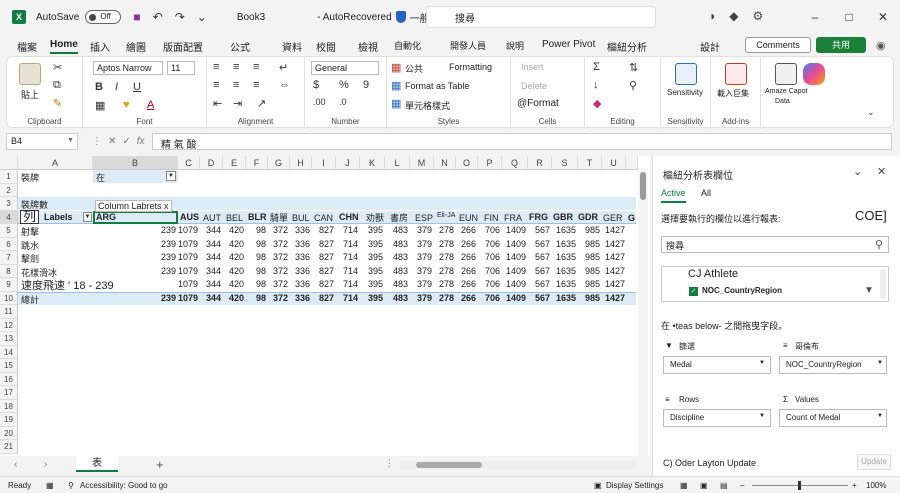 This screenshot has height=493, width=900. What do you see at coordinates (348, 163) in the screenshot?
I see `column-header: J` at bounding box center [348, 163].